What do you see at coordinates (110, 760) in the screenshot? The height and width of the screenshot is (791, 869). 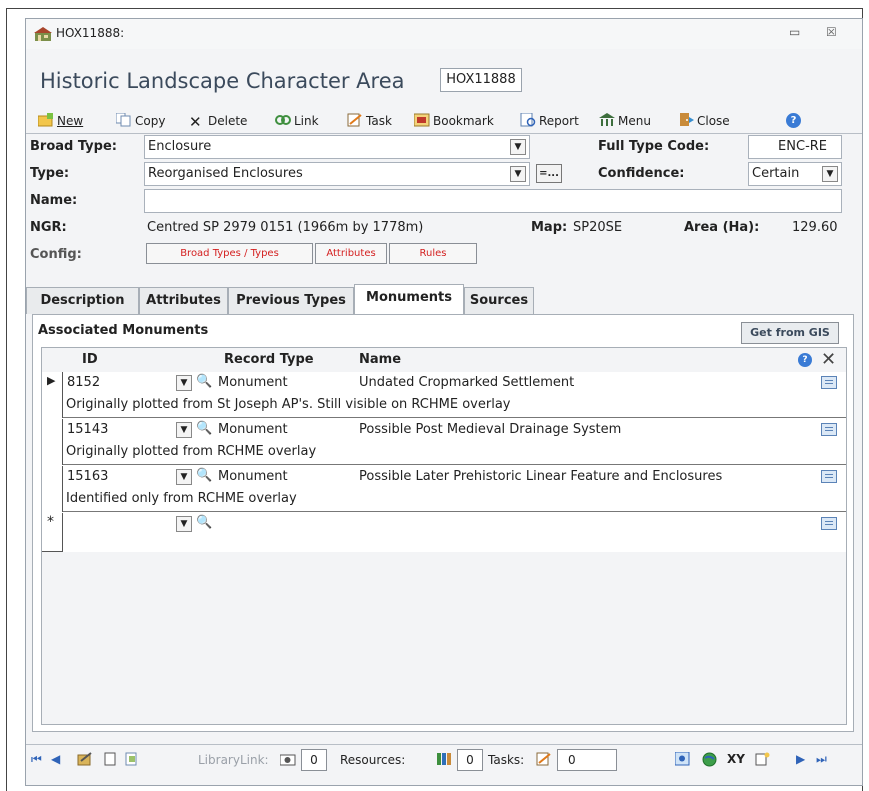 I see `blank-page-icon` at bounding box center [110, 760].